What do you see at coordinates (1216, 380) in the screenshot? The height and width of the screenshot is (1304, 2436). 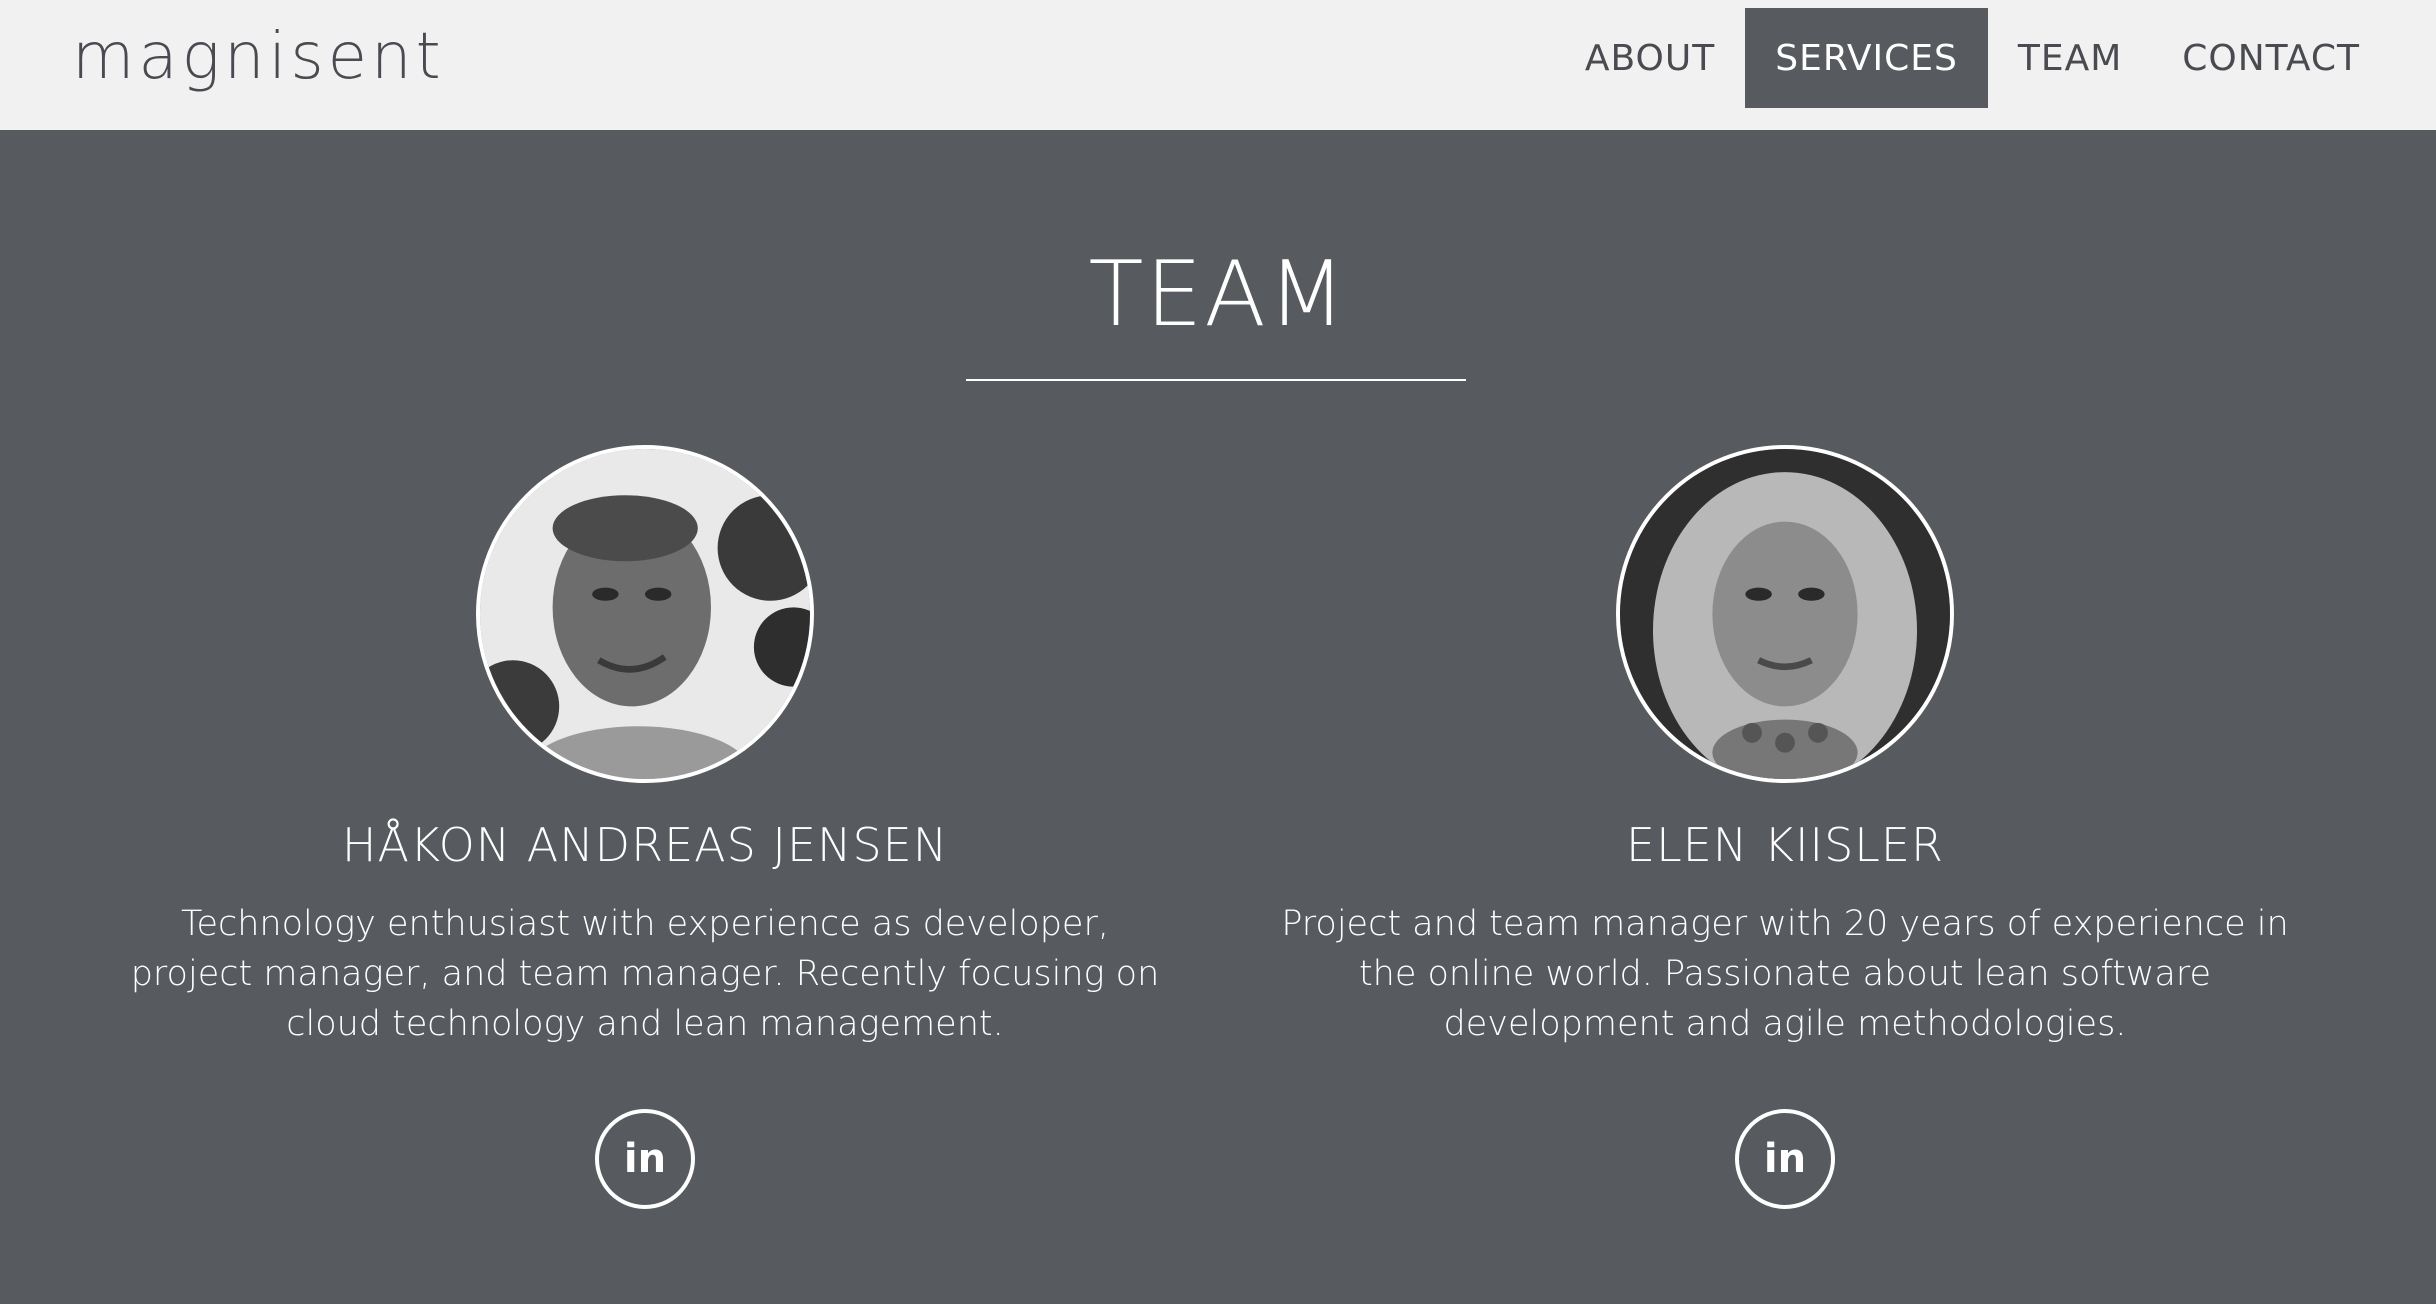 I see `title-divider` at bounding box center [1216, 380].